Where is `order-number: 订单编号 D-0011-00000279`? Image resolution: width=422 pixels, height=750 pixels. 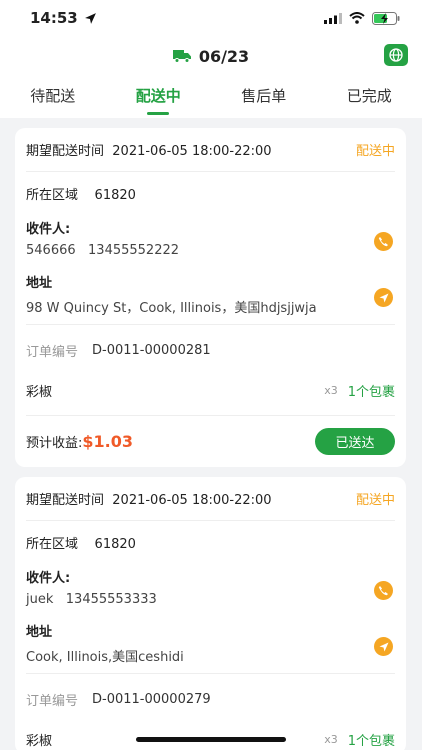 order-number: 订单编号 D-0011-00000279 is located at coordinates (118, 700).